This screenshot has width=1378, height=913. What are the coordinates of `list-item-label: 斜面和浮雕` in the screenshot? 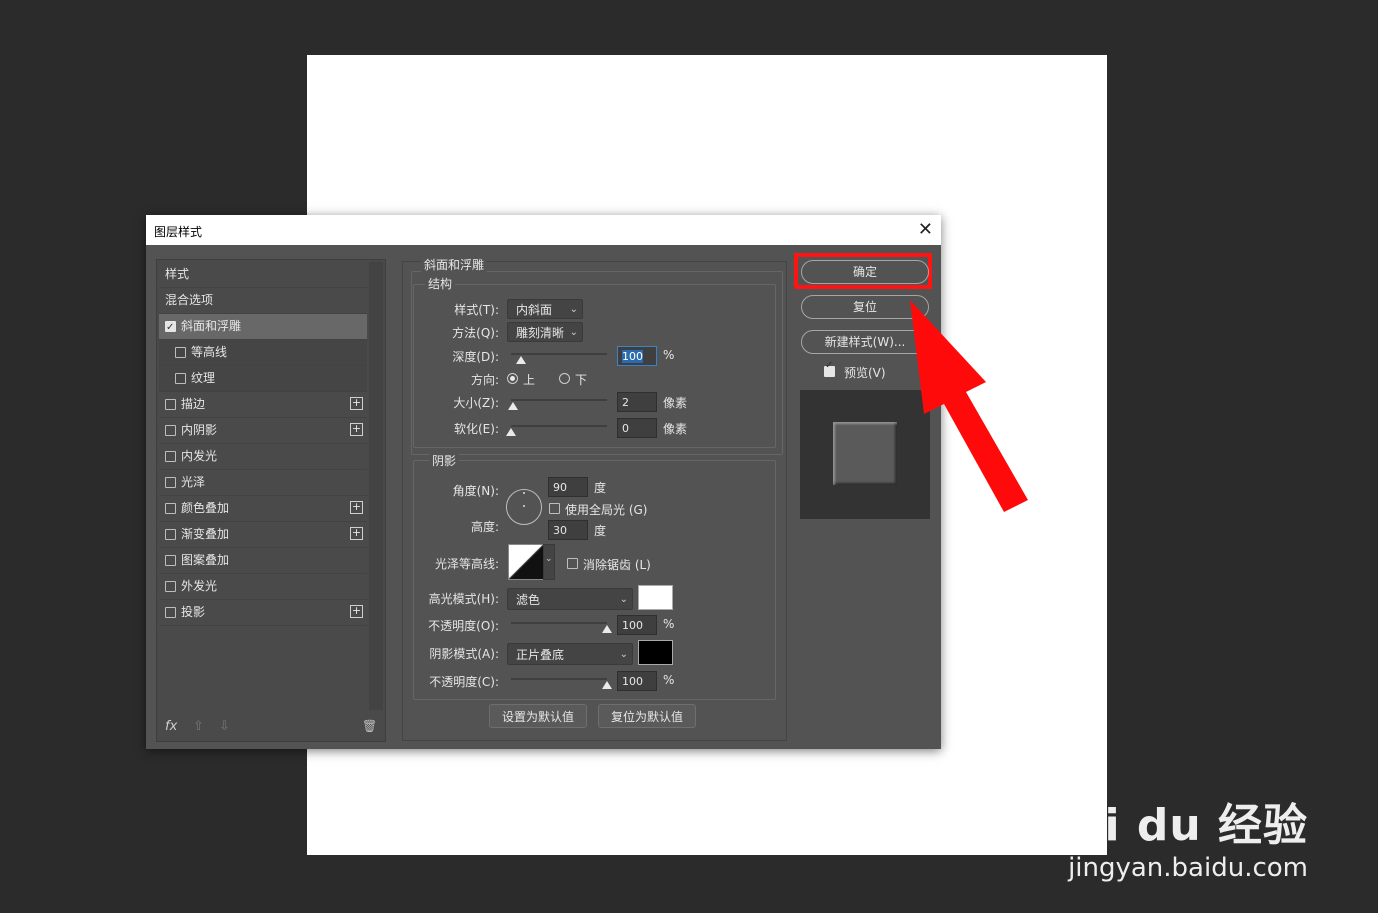 It's located at (211, 326).